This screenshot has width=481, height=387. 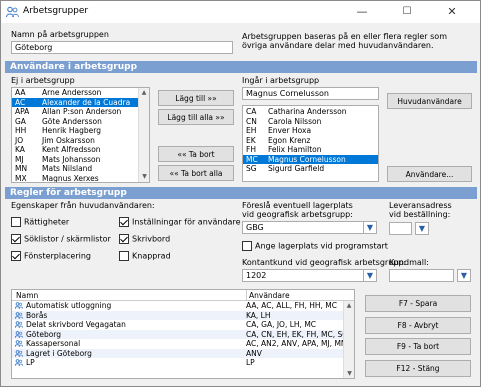 What do you see at coordinates (80, 112) in the screenshot?
I see `not-in-group-item: APA Allan P:son Anderson` at bounding box center [80, 112].